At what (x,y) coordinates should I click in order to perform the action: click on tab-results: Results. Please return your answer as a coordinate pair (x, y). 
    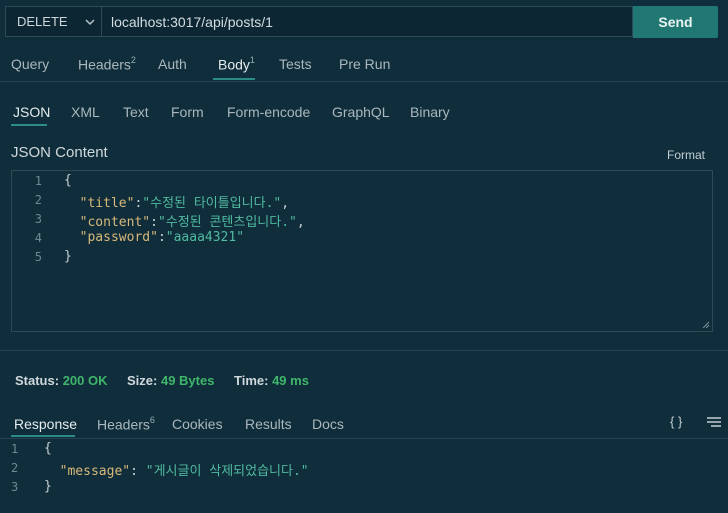
    Looking at the image, I should click on (268, 424).